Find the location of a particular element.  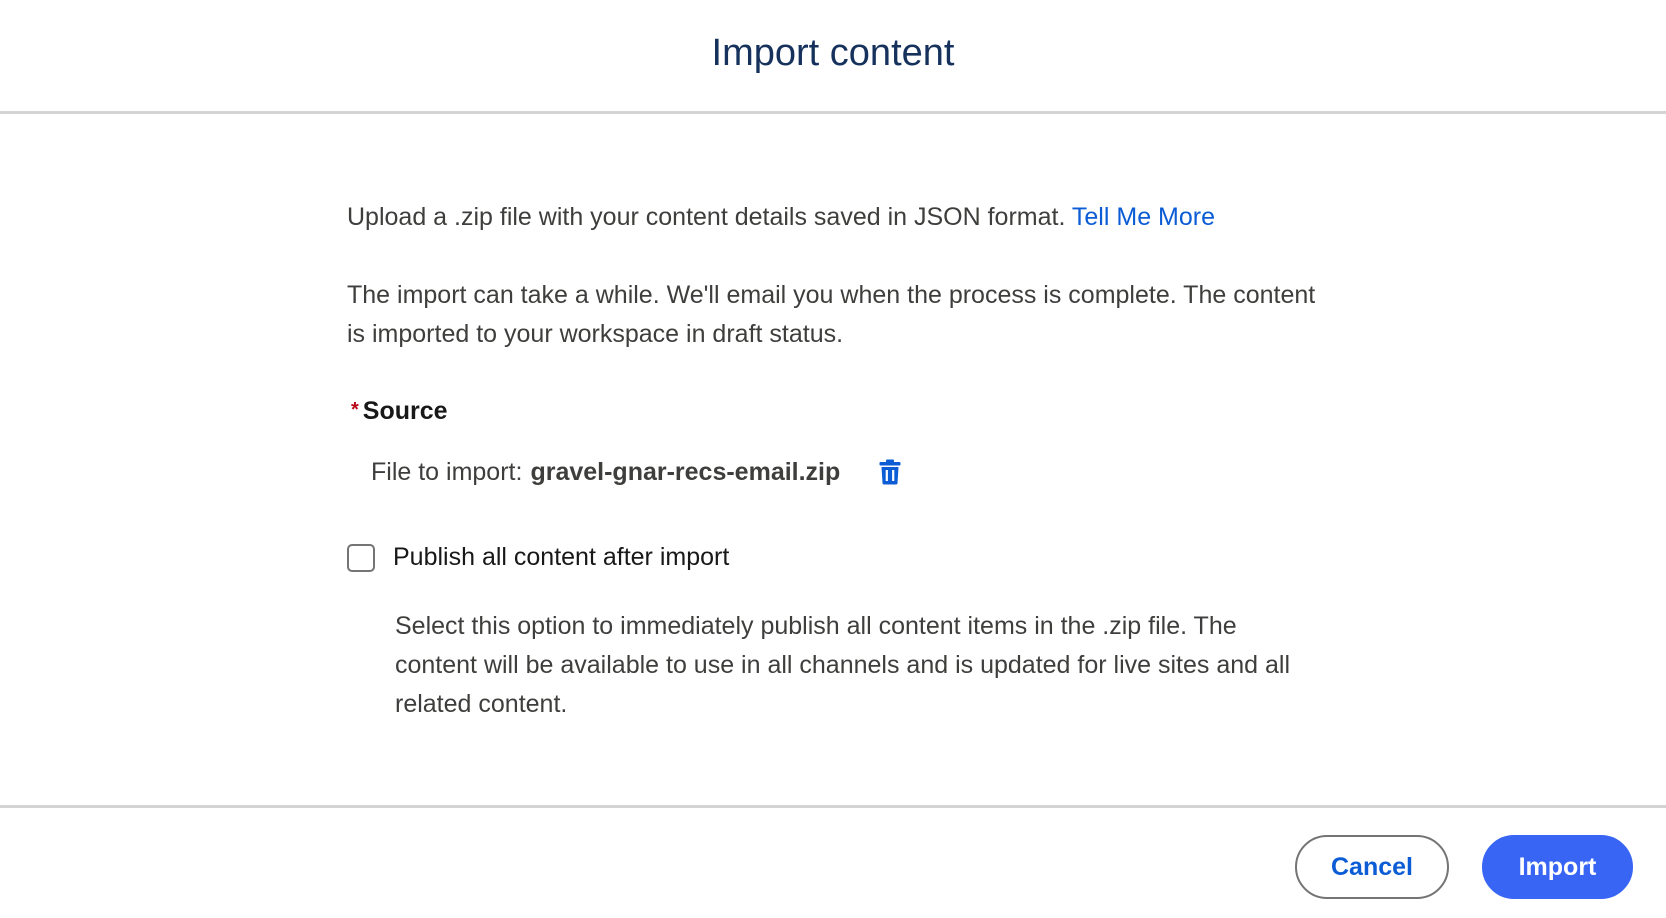

tell-me-more-link: Tell Me More is located at coordinates (1143, 217).